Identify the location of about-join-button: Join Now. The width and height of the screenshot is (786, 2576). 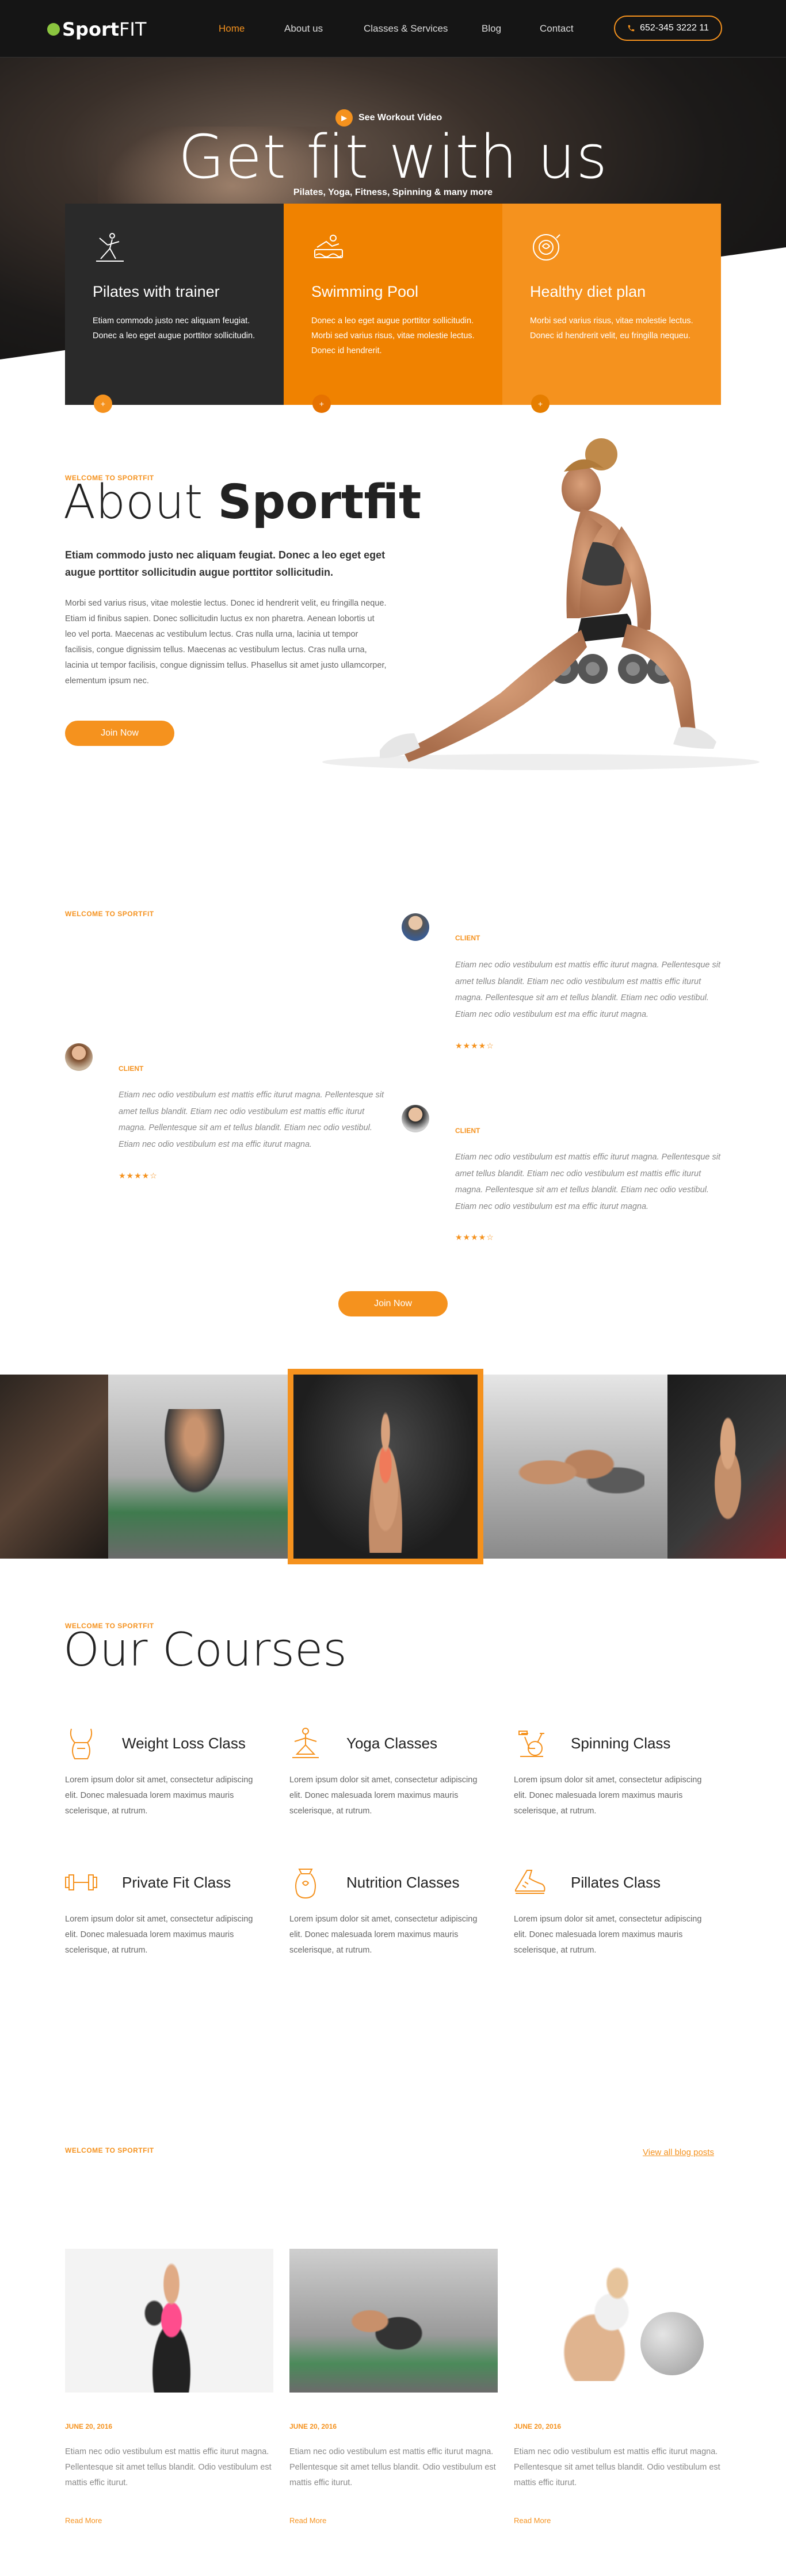
(119, 733).